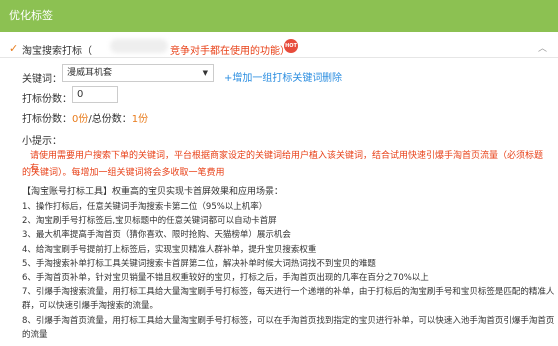  What do you see at coordinates (542, 47) in the screenshot?
I see `chevron-up-icon: ︿` at bounding box center [542, 47].